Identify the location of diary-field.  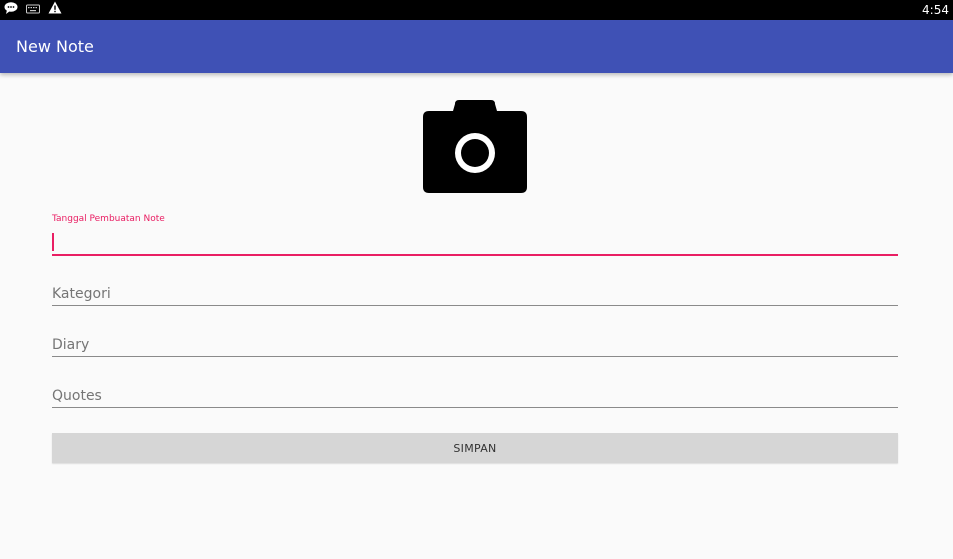
(475, 352).